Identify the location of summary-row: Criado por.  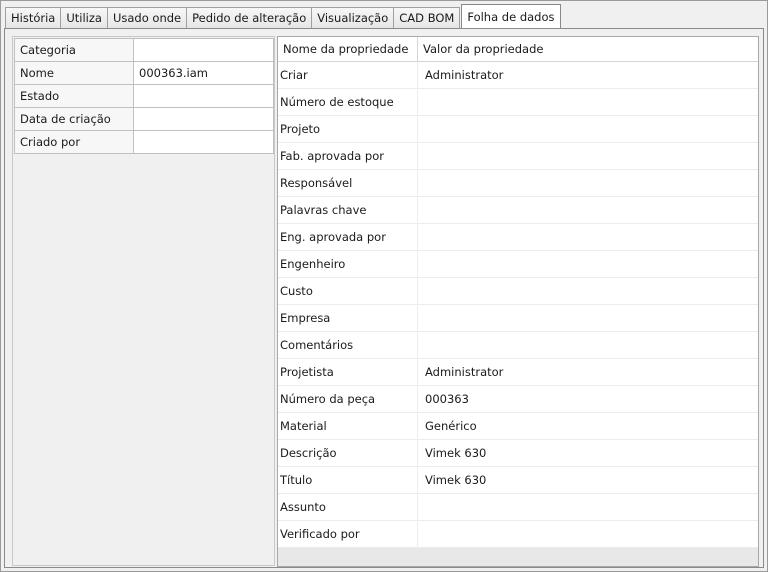
(144, 142).